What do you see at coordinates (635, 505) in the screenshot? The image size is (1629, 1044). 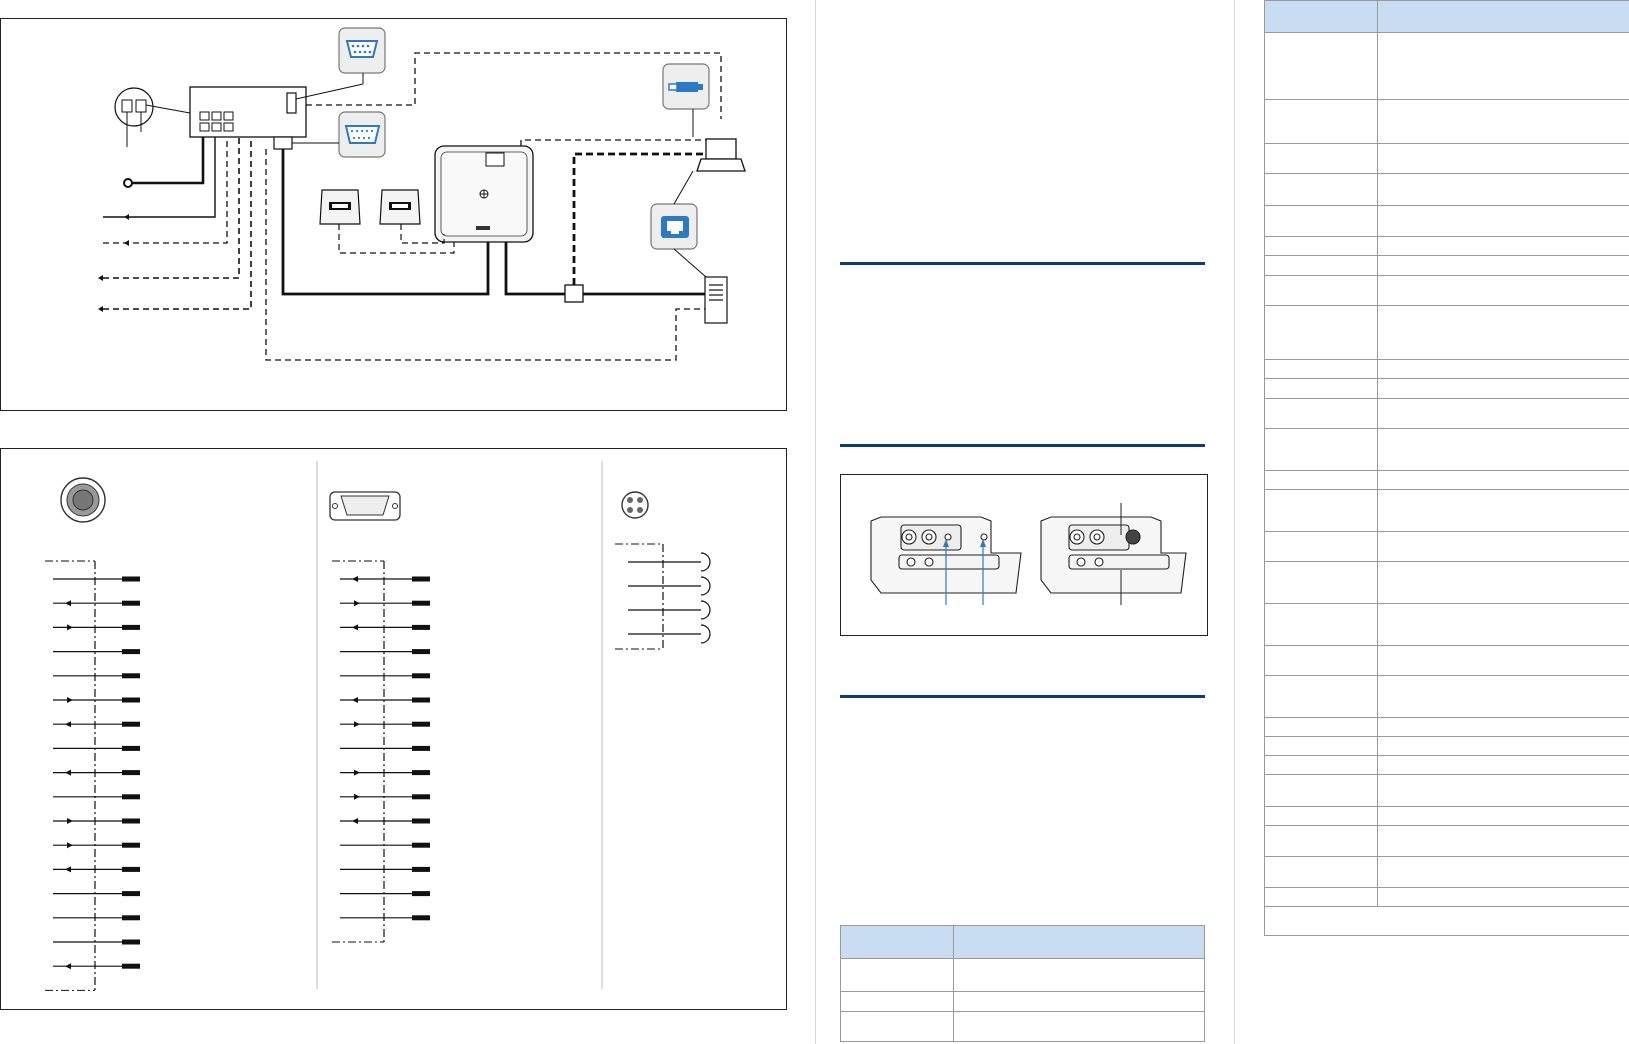 I see `m12-connector-icon` at bounding box center [635, 505].